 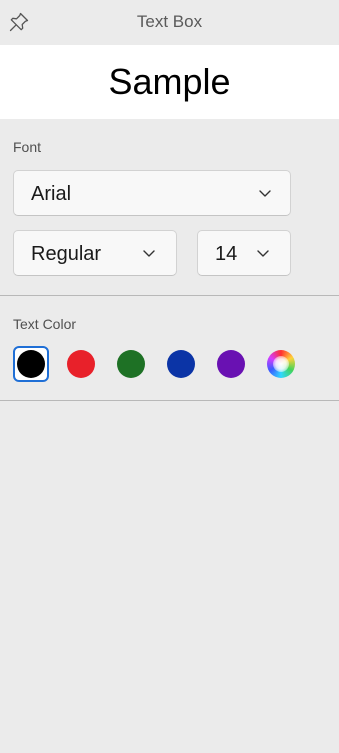 I want to click on color-swatch-blue, so click(x=181, y=364).